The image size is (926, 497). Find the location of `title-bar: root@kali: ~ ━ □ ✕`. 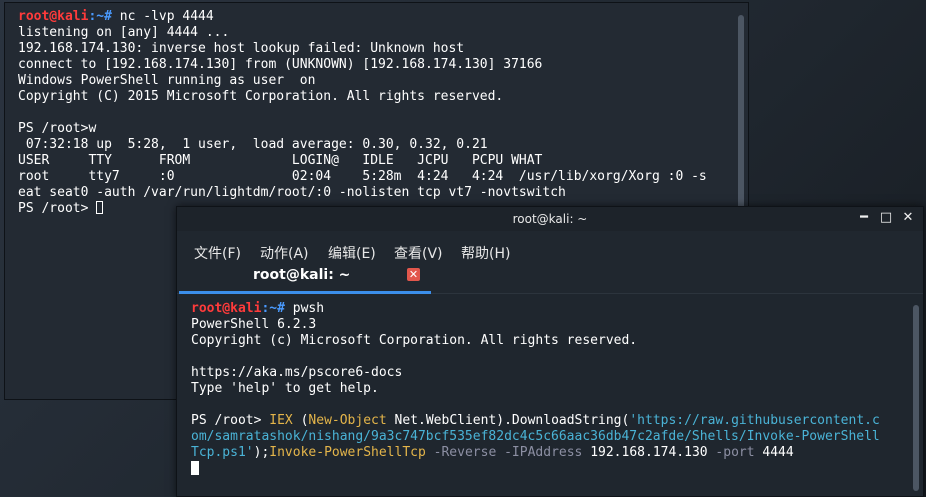

title-bar: root@kali: ~ ━ □ ✕ is located at coordinates (550, 219).